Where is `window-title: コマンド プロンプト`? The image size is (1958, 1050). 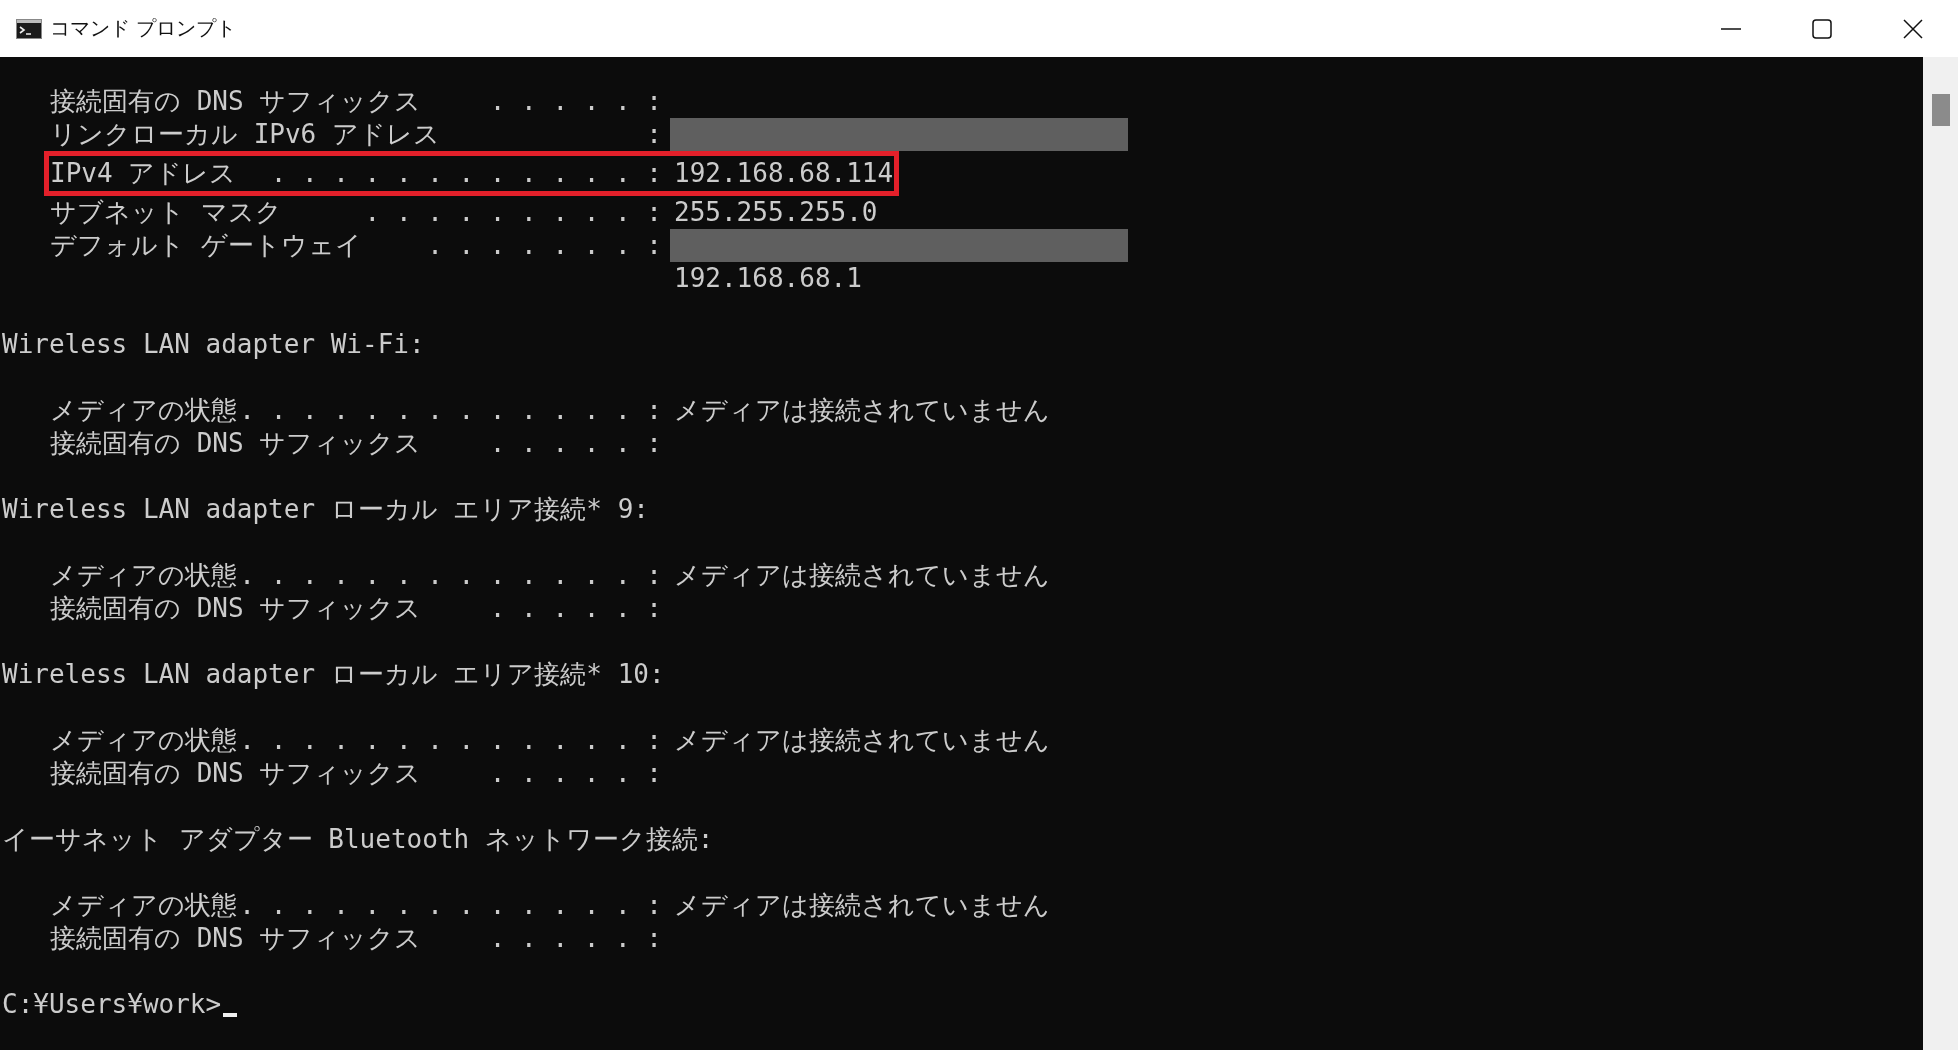
window-title: コマンド プロンプト is located at coordinates (144, 28).